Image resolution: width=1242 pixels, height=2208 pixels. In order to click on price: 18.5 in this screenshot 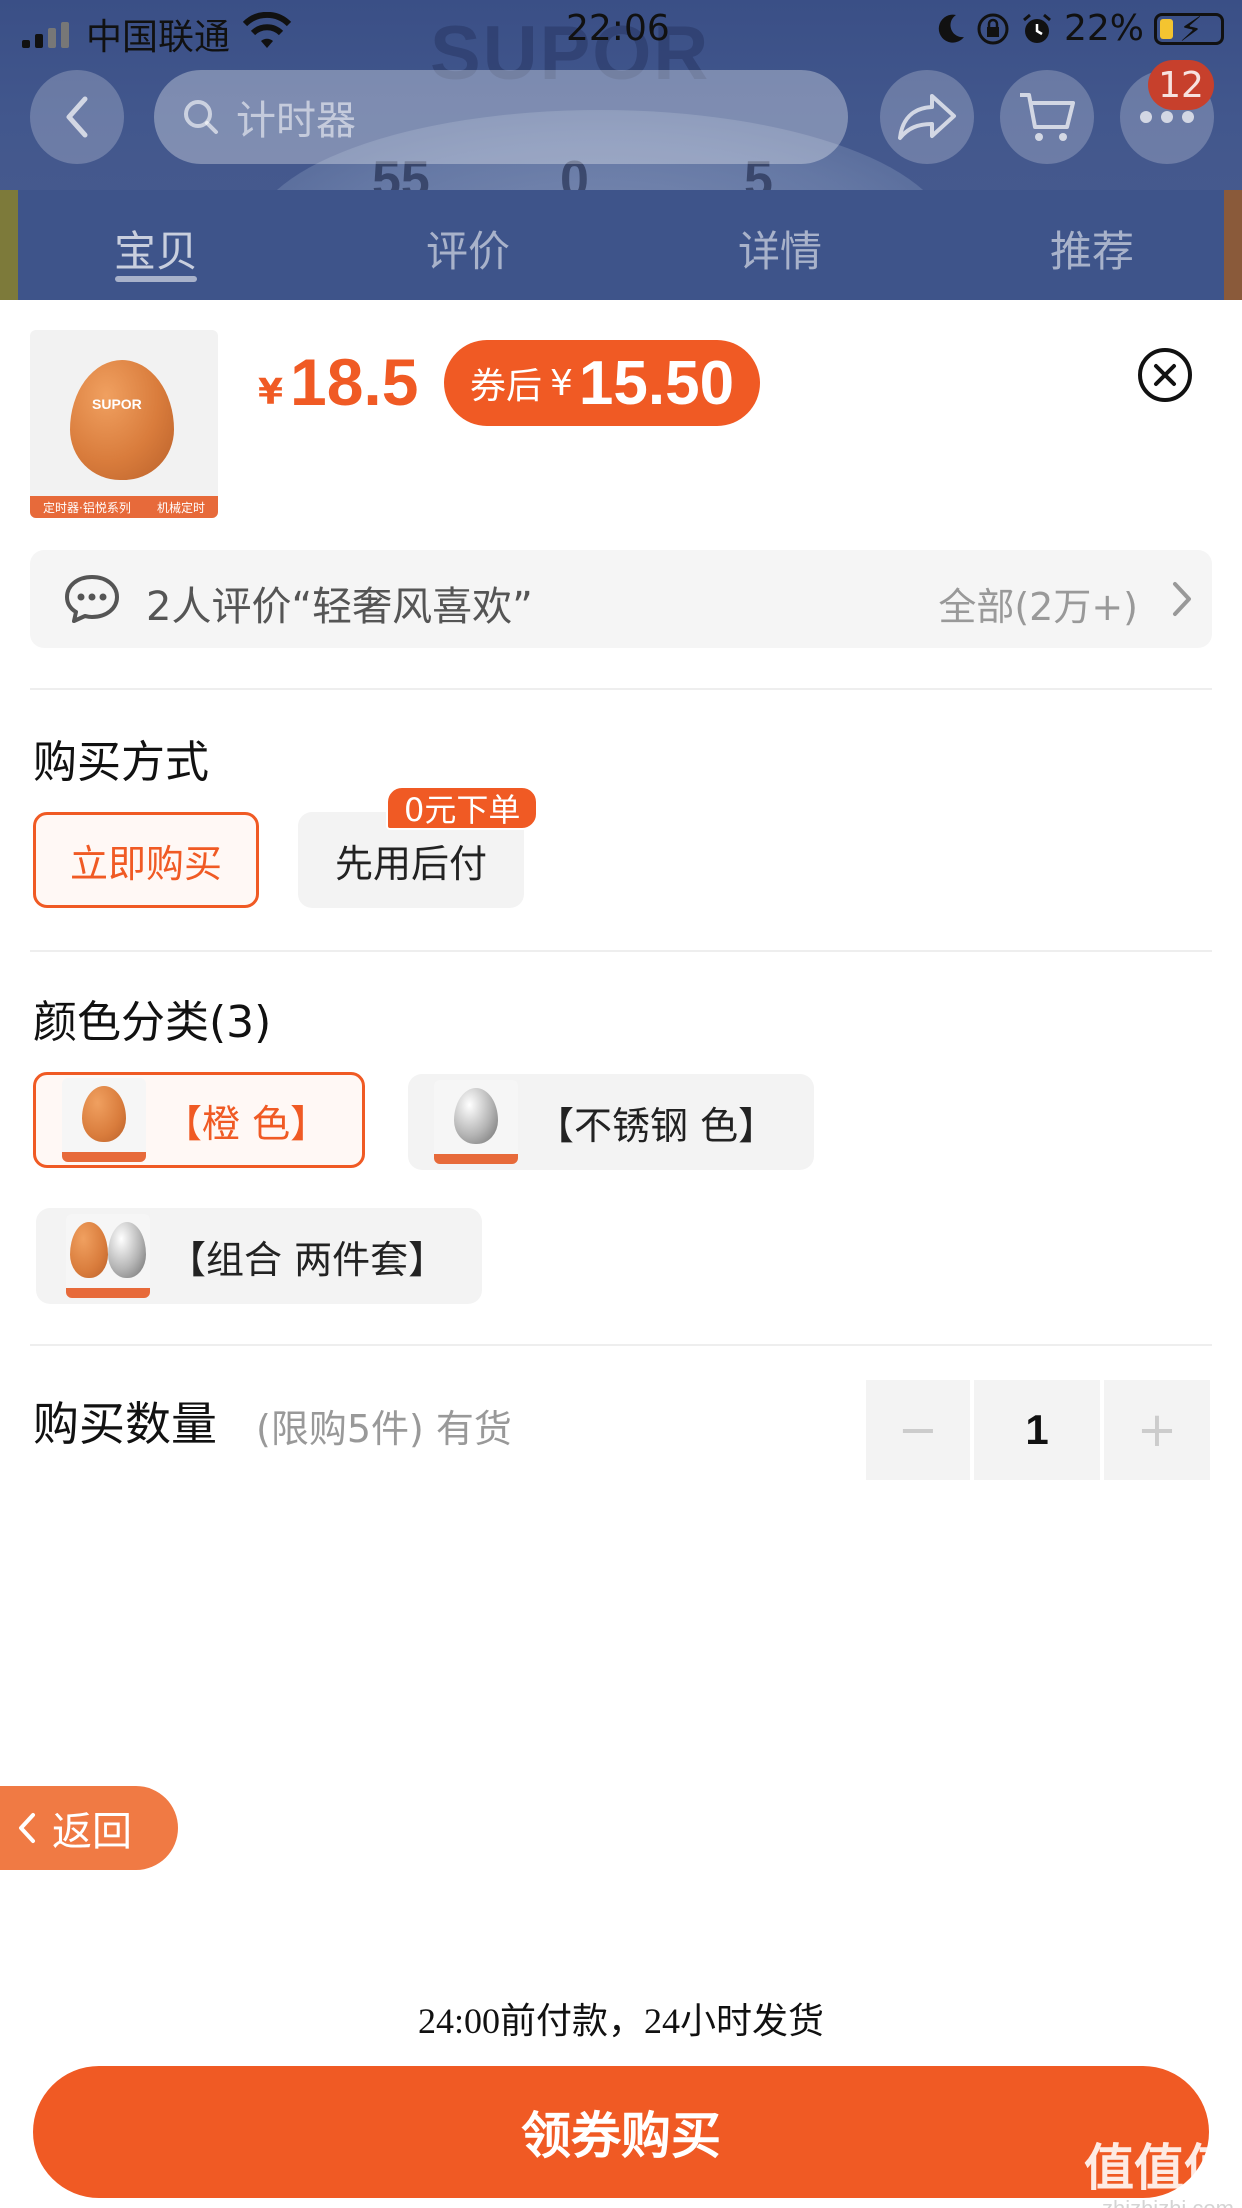, I will do `click(354, 382)`.